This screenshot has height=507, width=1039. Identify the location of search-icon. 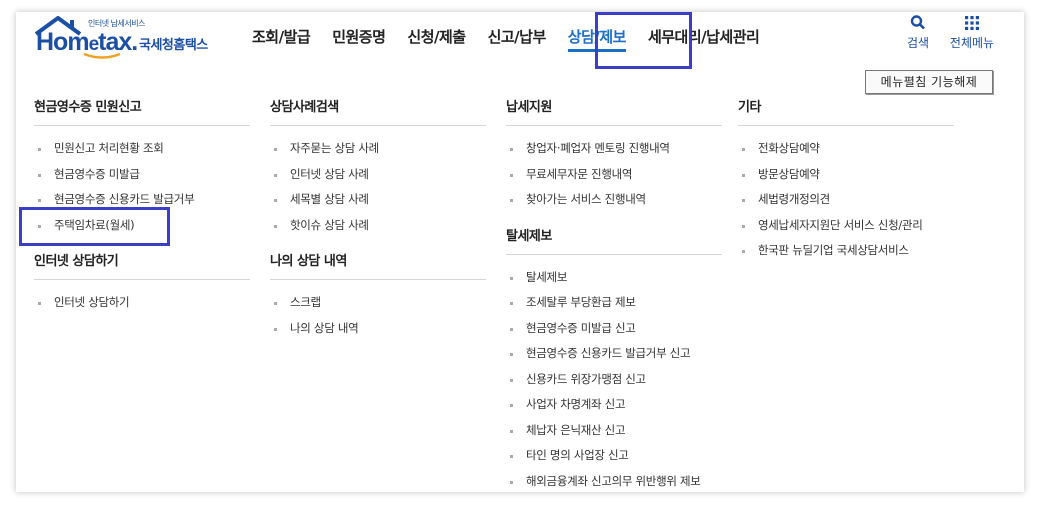
(917, 22).